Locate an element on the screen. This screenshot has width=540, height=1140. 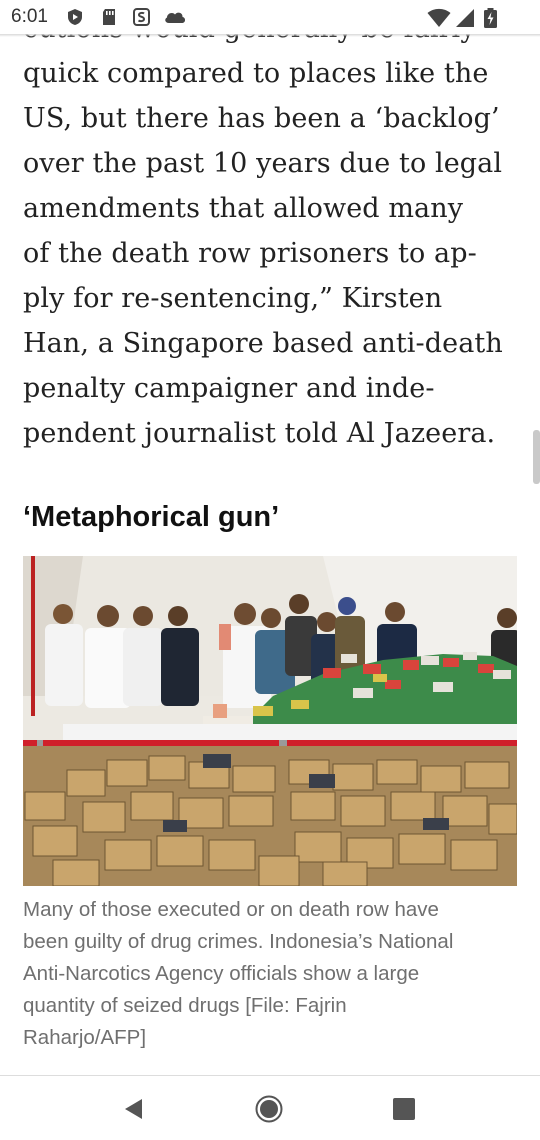
photo-caption-line: quantity of seized drugs [File: Fajrin is located at coordinates (185, 1005).